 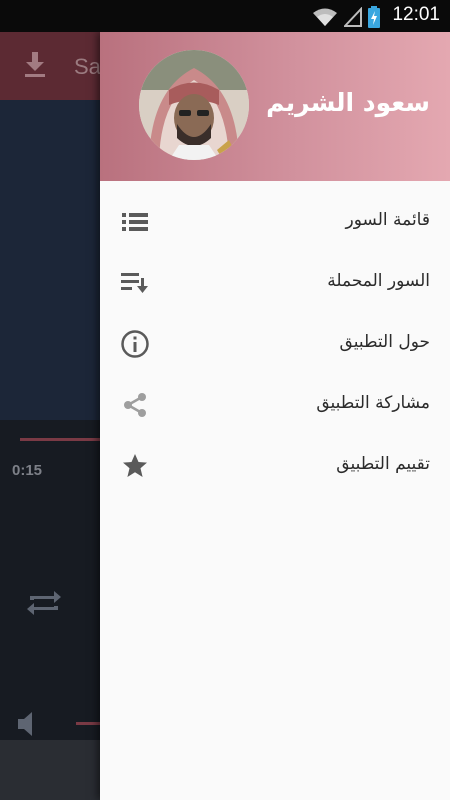 I want to click on info-icon, so click(x=135, y=344).